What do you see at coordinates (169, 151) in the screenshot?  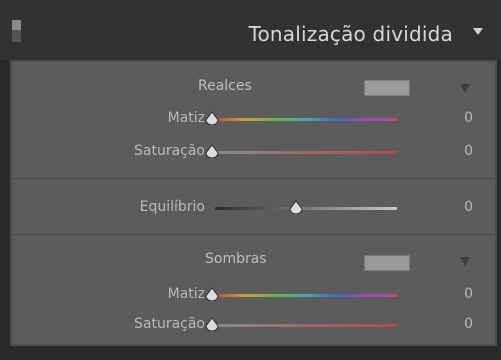 I see `highlights-saturation-label: Saturação` at bounding box center [169, 151].